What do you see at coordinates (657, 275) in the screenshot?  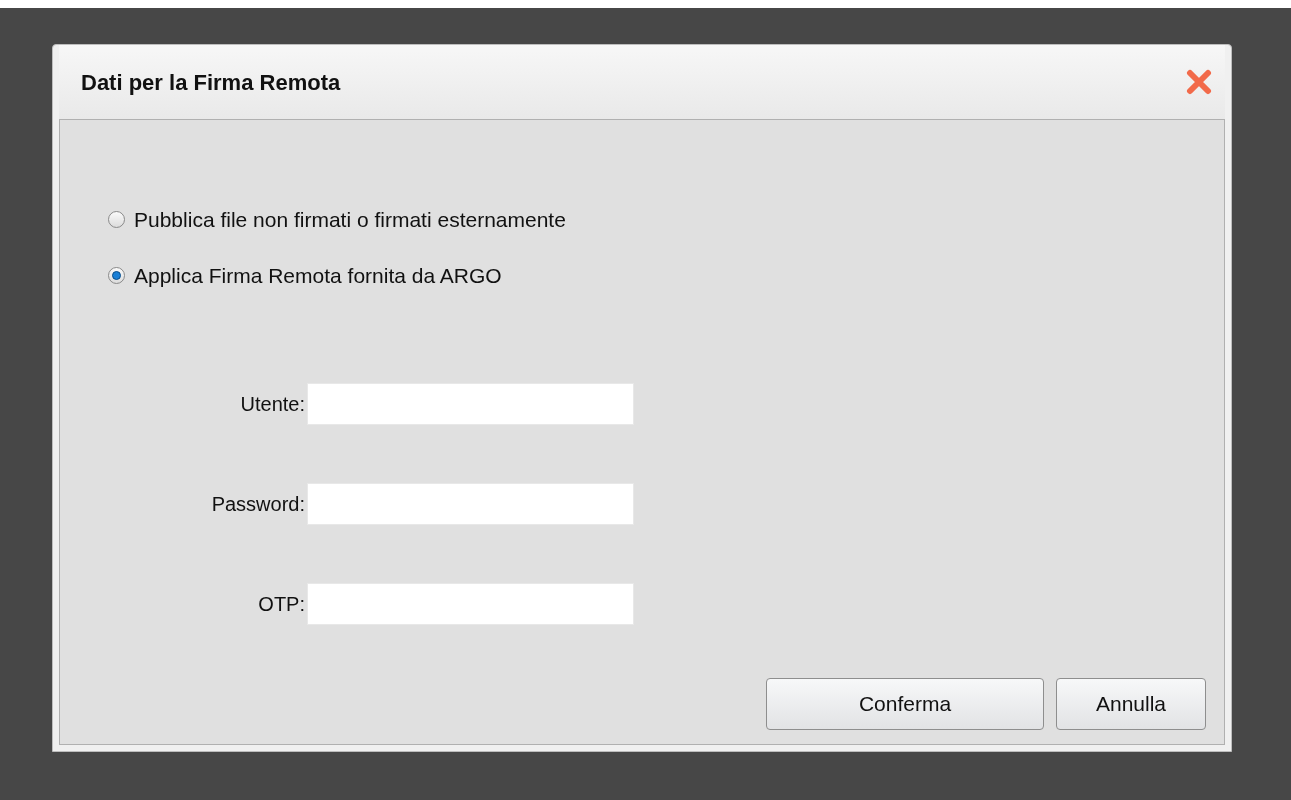 I see `radio-option: Applica Firma Remota fornita da ARGO` at bounding box center [657, 275].